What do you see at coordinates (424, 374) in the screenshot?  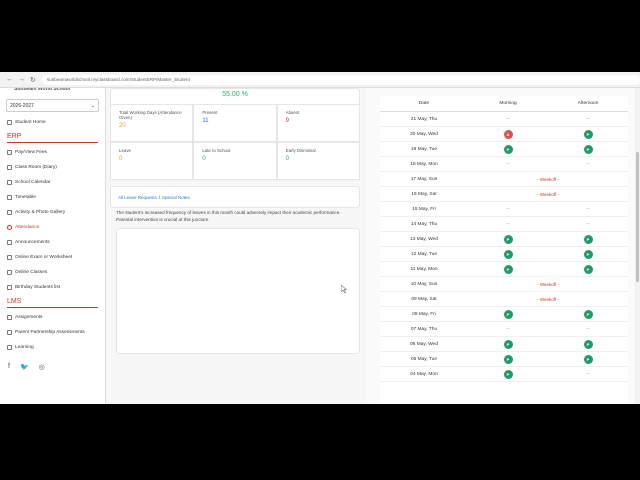 I see `row-date: 04 May, Mon` at bounding box center [424, 374].